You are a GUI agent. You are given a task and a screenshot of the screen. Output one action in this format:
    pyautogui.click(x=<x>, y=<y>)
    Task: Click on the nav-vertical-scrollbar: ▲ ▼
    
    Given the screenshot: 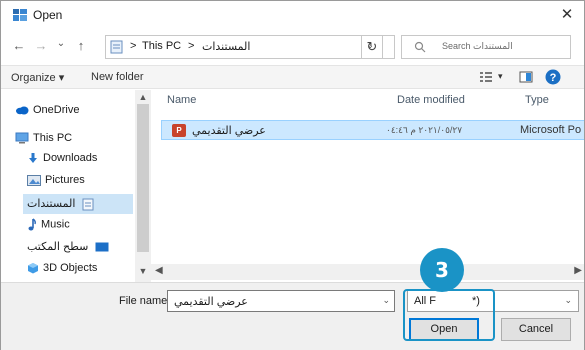 What is the action you would take?
    pyautogui.click(x=143, y=186)
    